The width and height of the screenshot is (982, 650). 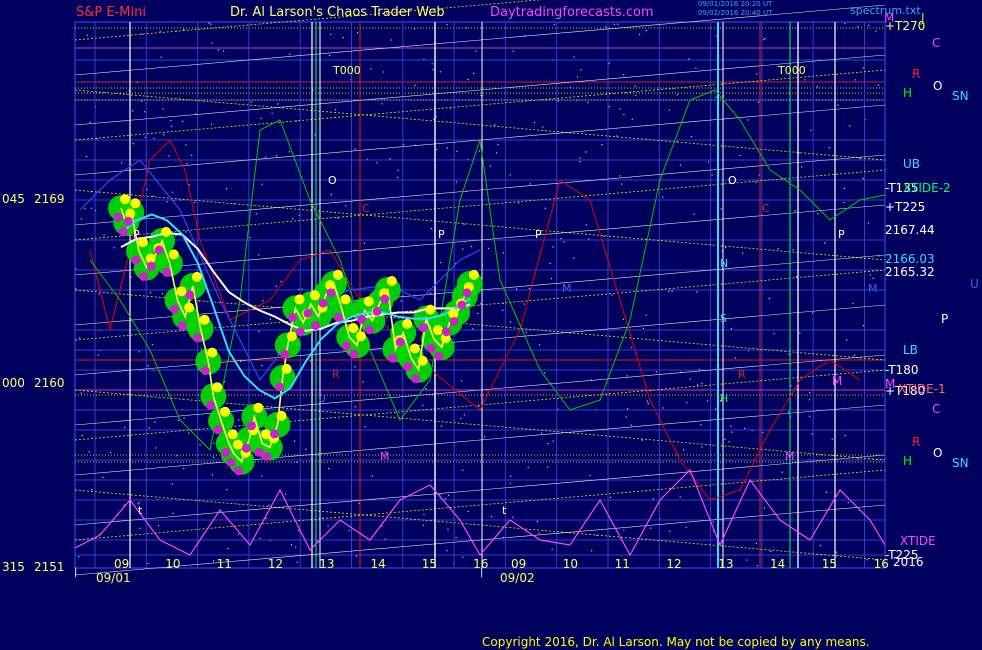 What do you see at coordinates (567, 288) in the screenshot?
I see `inside-marker: M` at bounding box center [567, 288].